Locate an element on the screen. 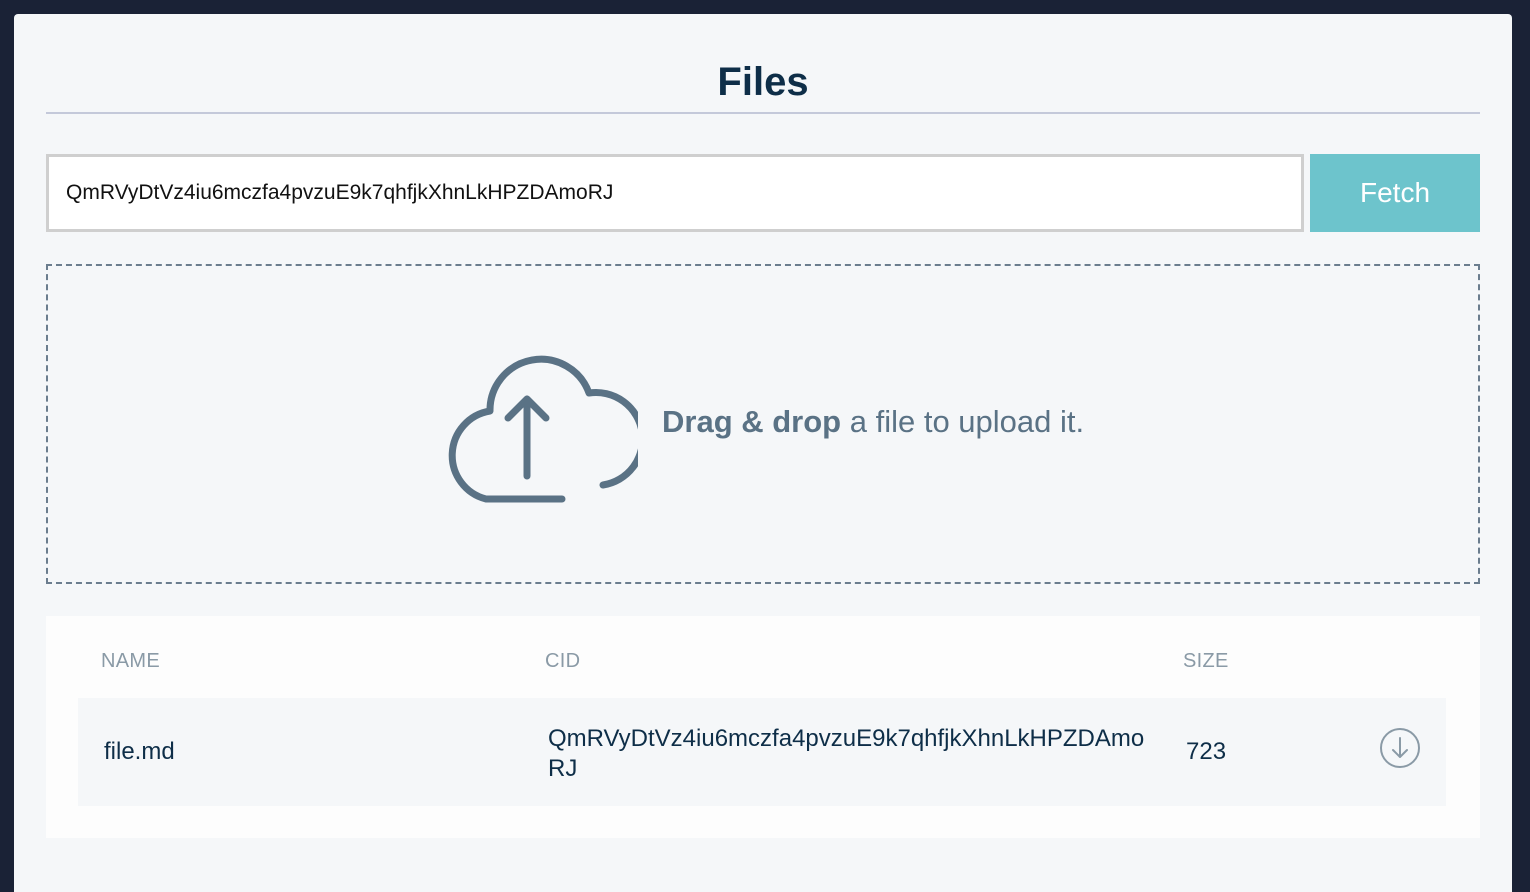 This screenshot has width=1530, height=892. dropzone-rest-text: a file to upload it. is located at coordinates (963, 421).